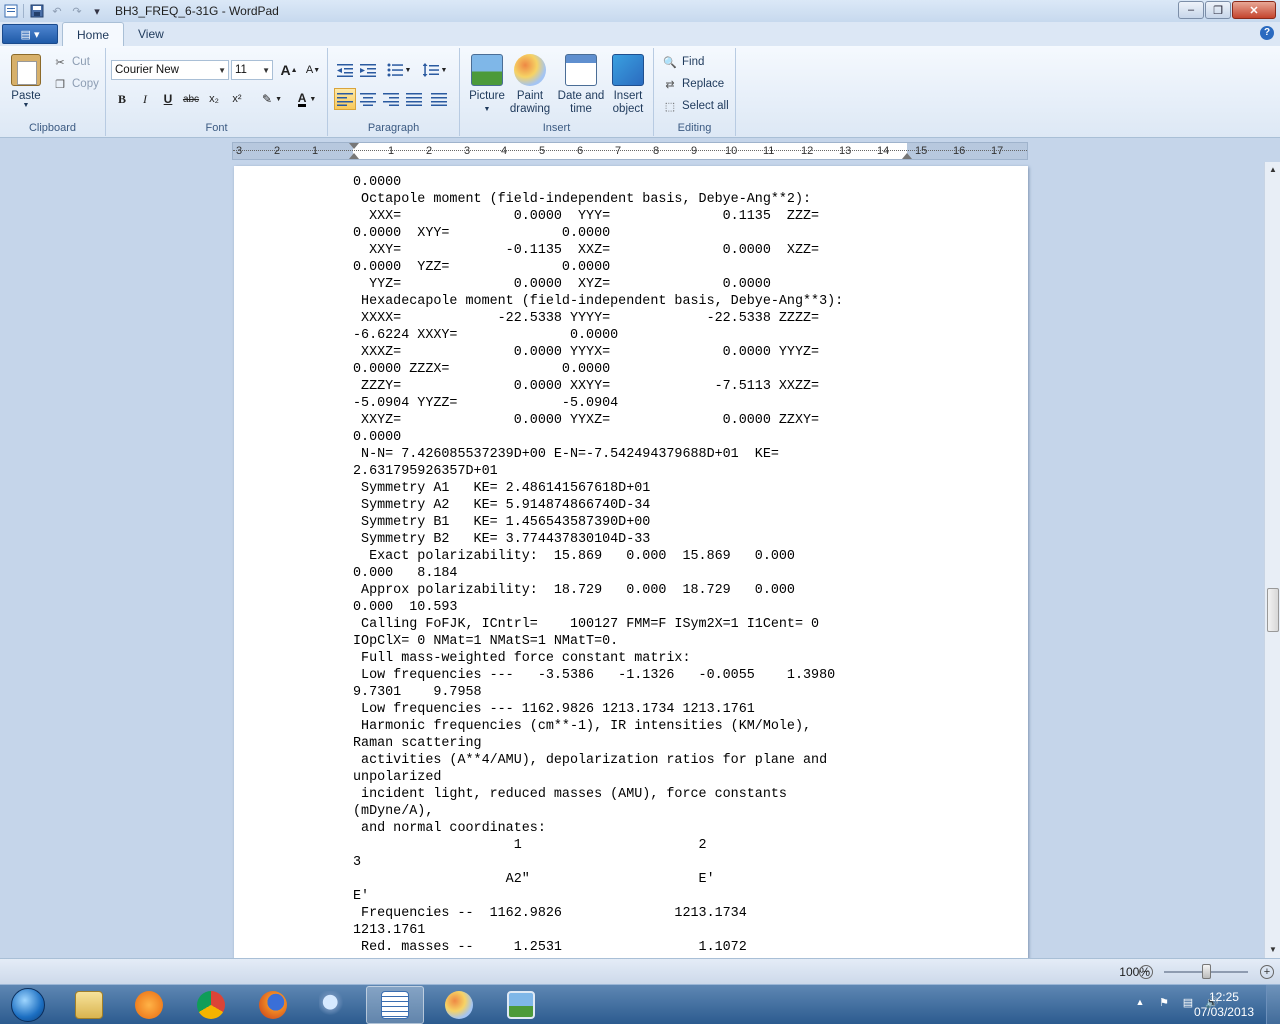 The height and width of the screenshot is (1024, 1280). What do you see at coordinates (429, 151) in the screenshot?
I see `ruler-label: 2` at bounding box center [429, 151].